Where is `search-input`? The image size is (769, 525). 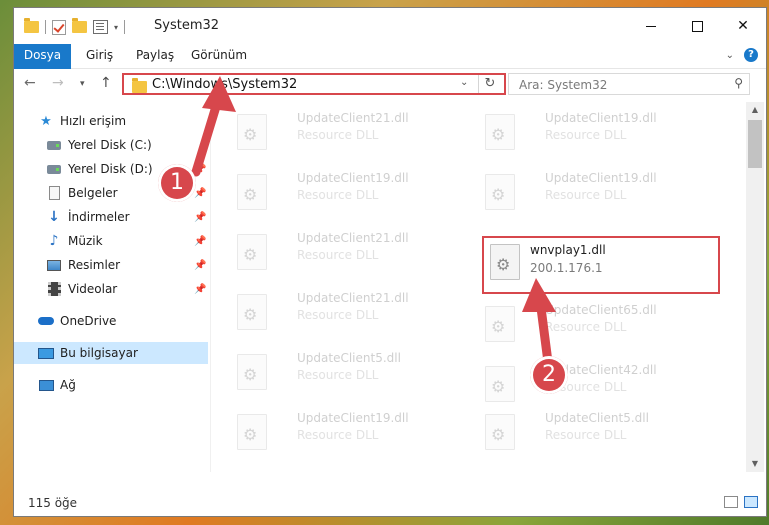
search-input is located at coordinates (619, 85).